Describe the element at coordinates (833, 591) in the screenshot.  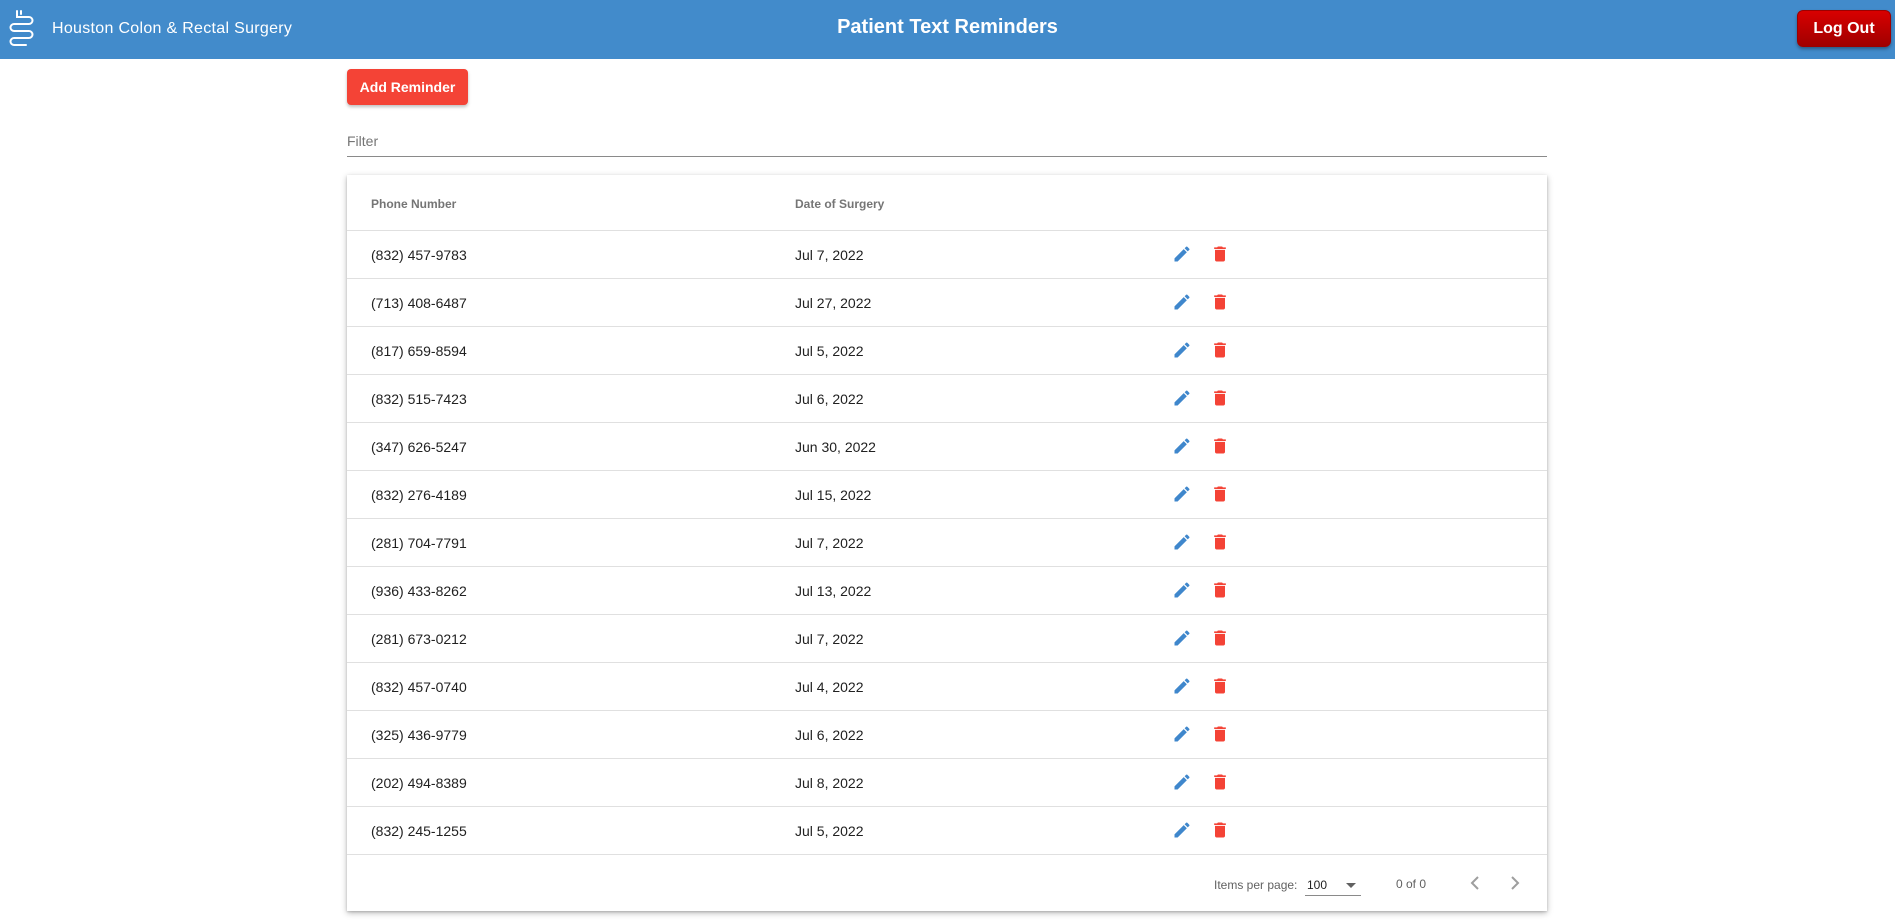
I see `surgery-date-cell: Jul 13, 2022` at that location.